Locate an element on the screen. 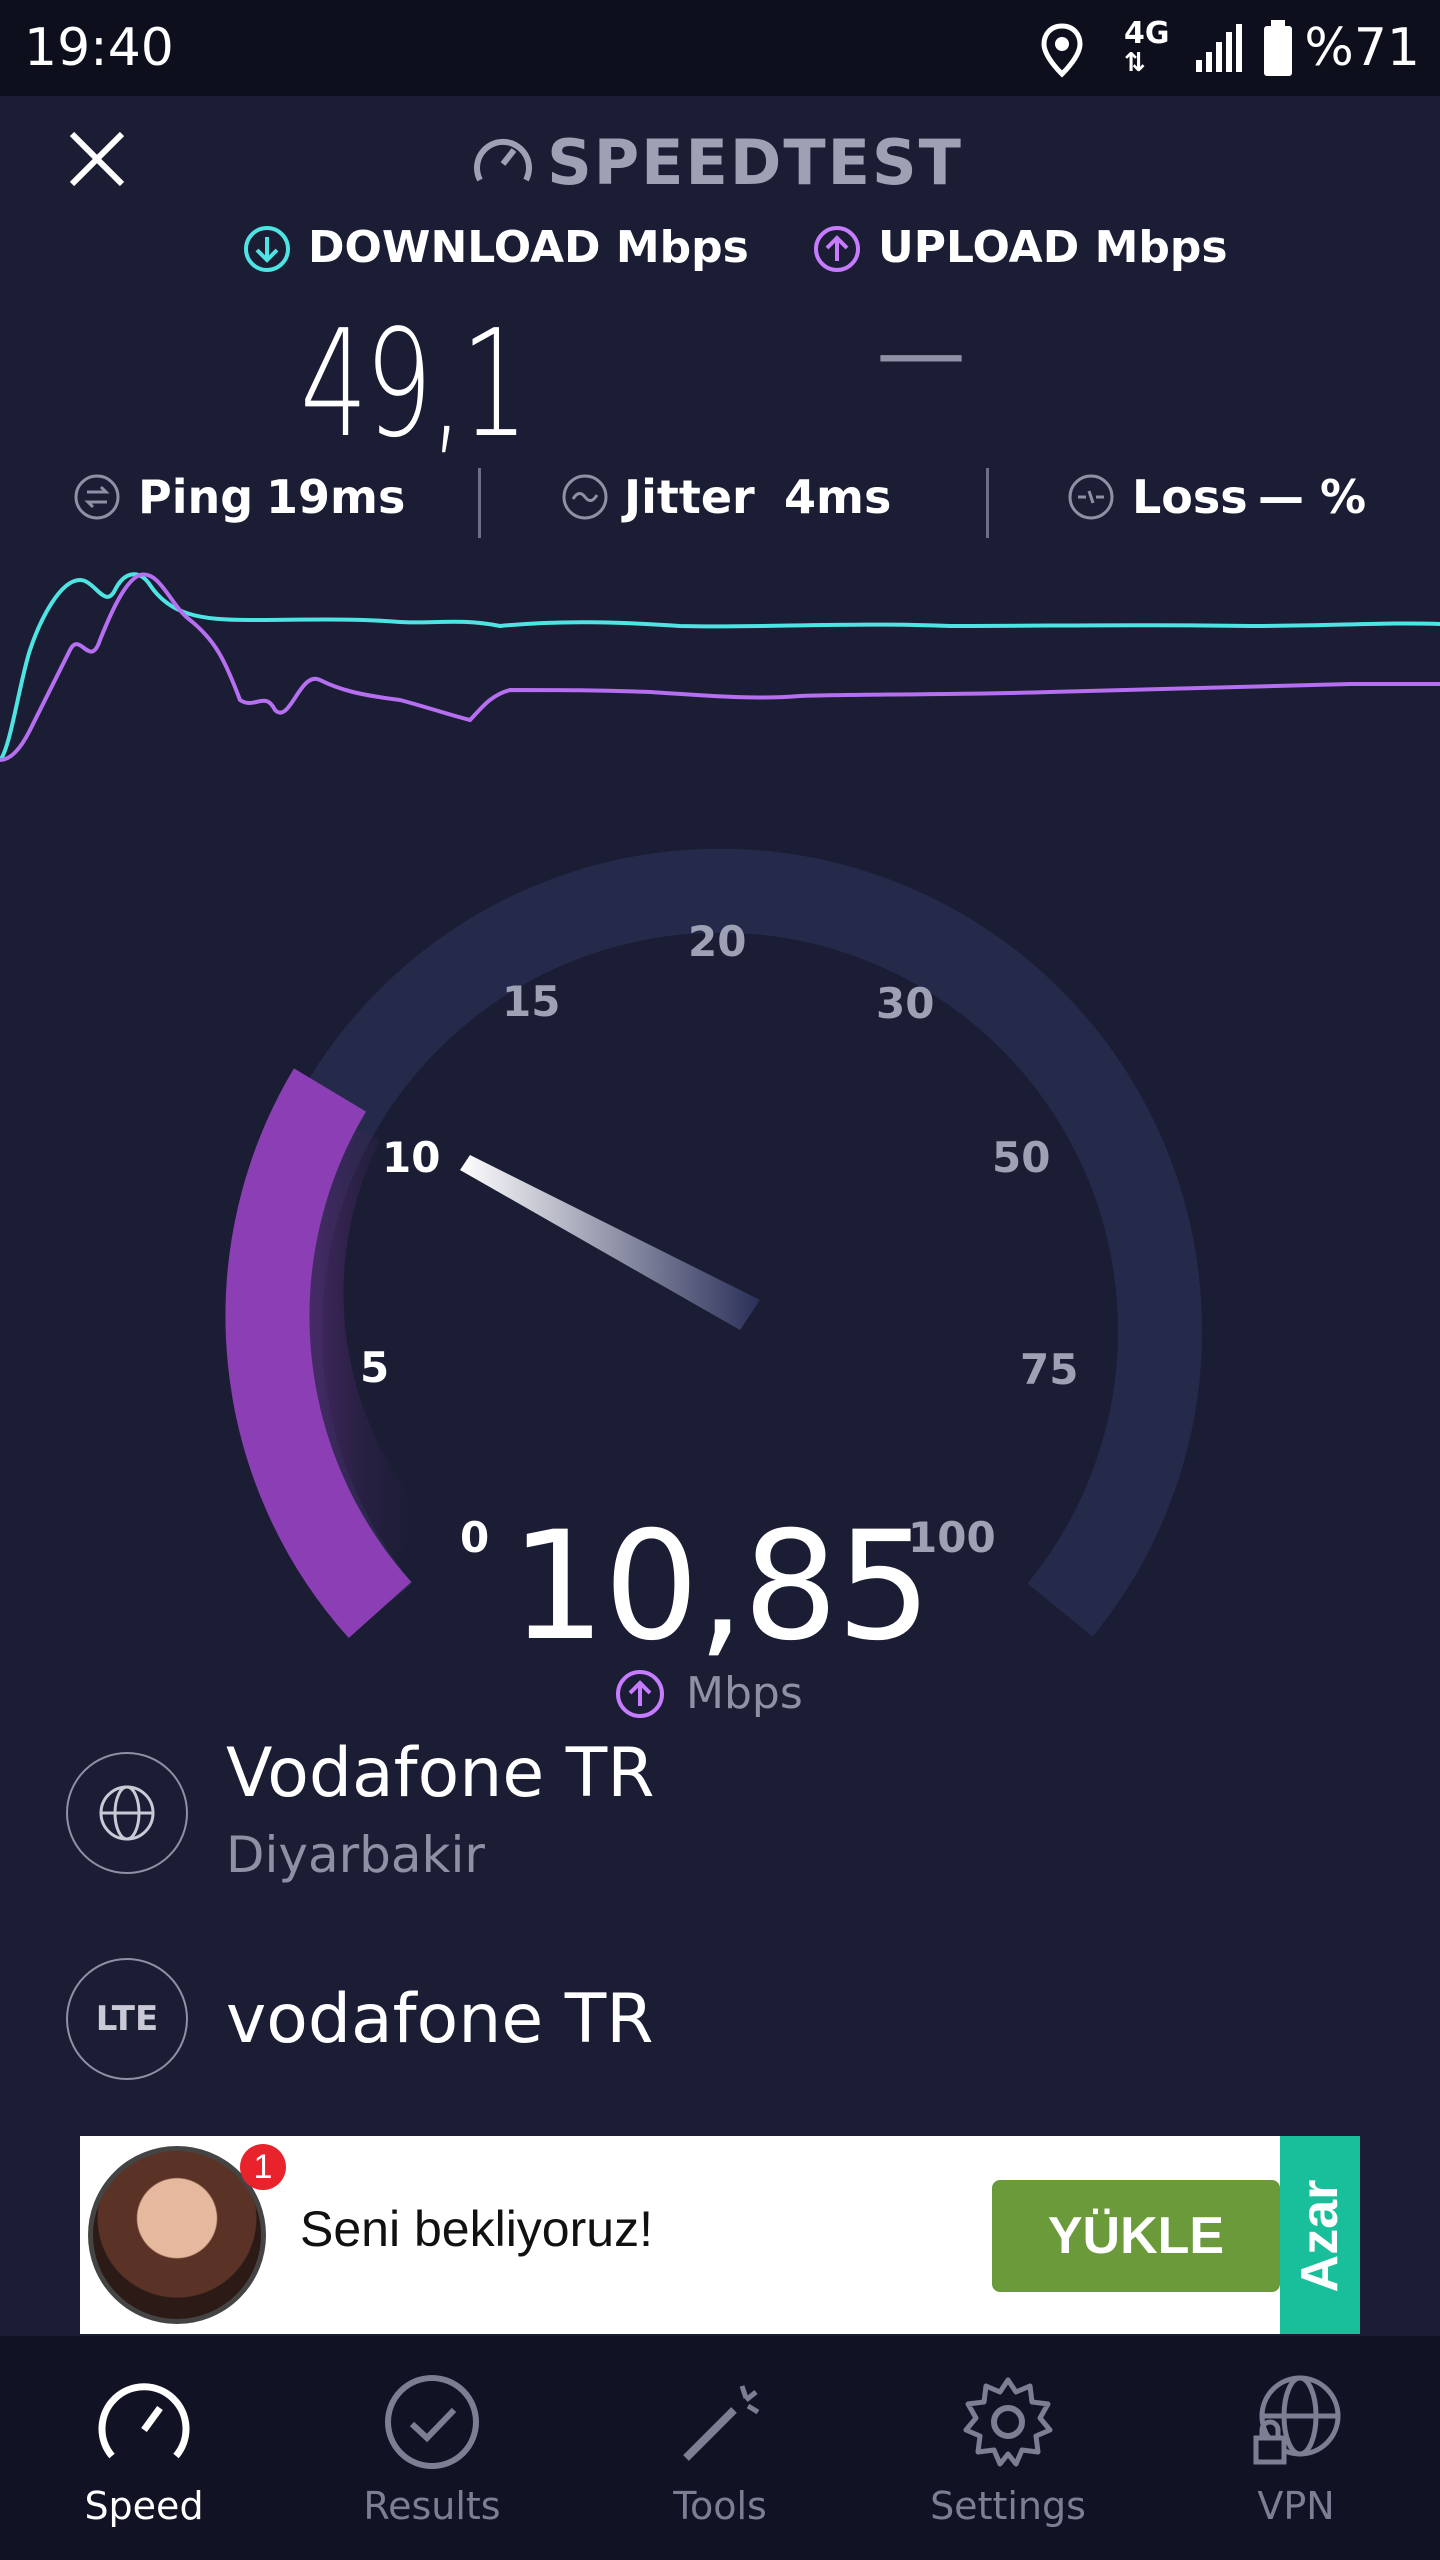 Image resolution: width=1440 pixels, height=2560 pixels. notification-badge: 1 is located at coordinates (263, 2167).